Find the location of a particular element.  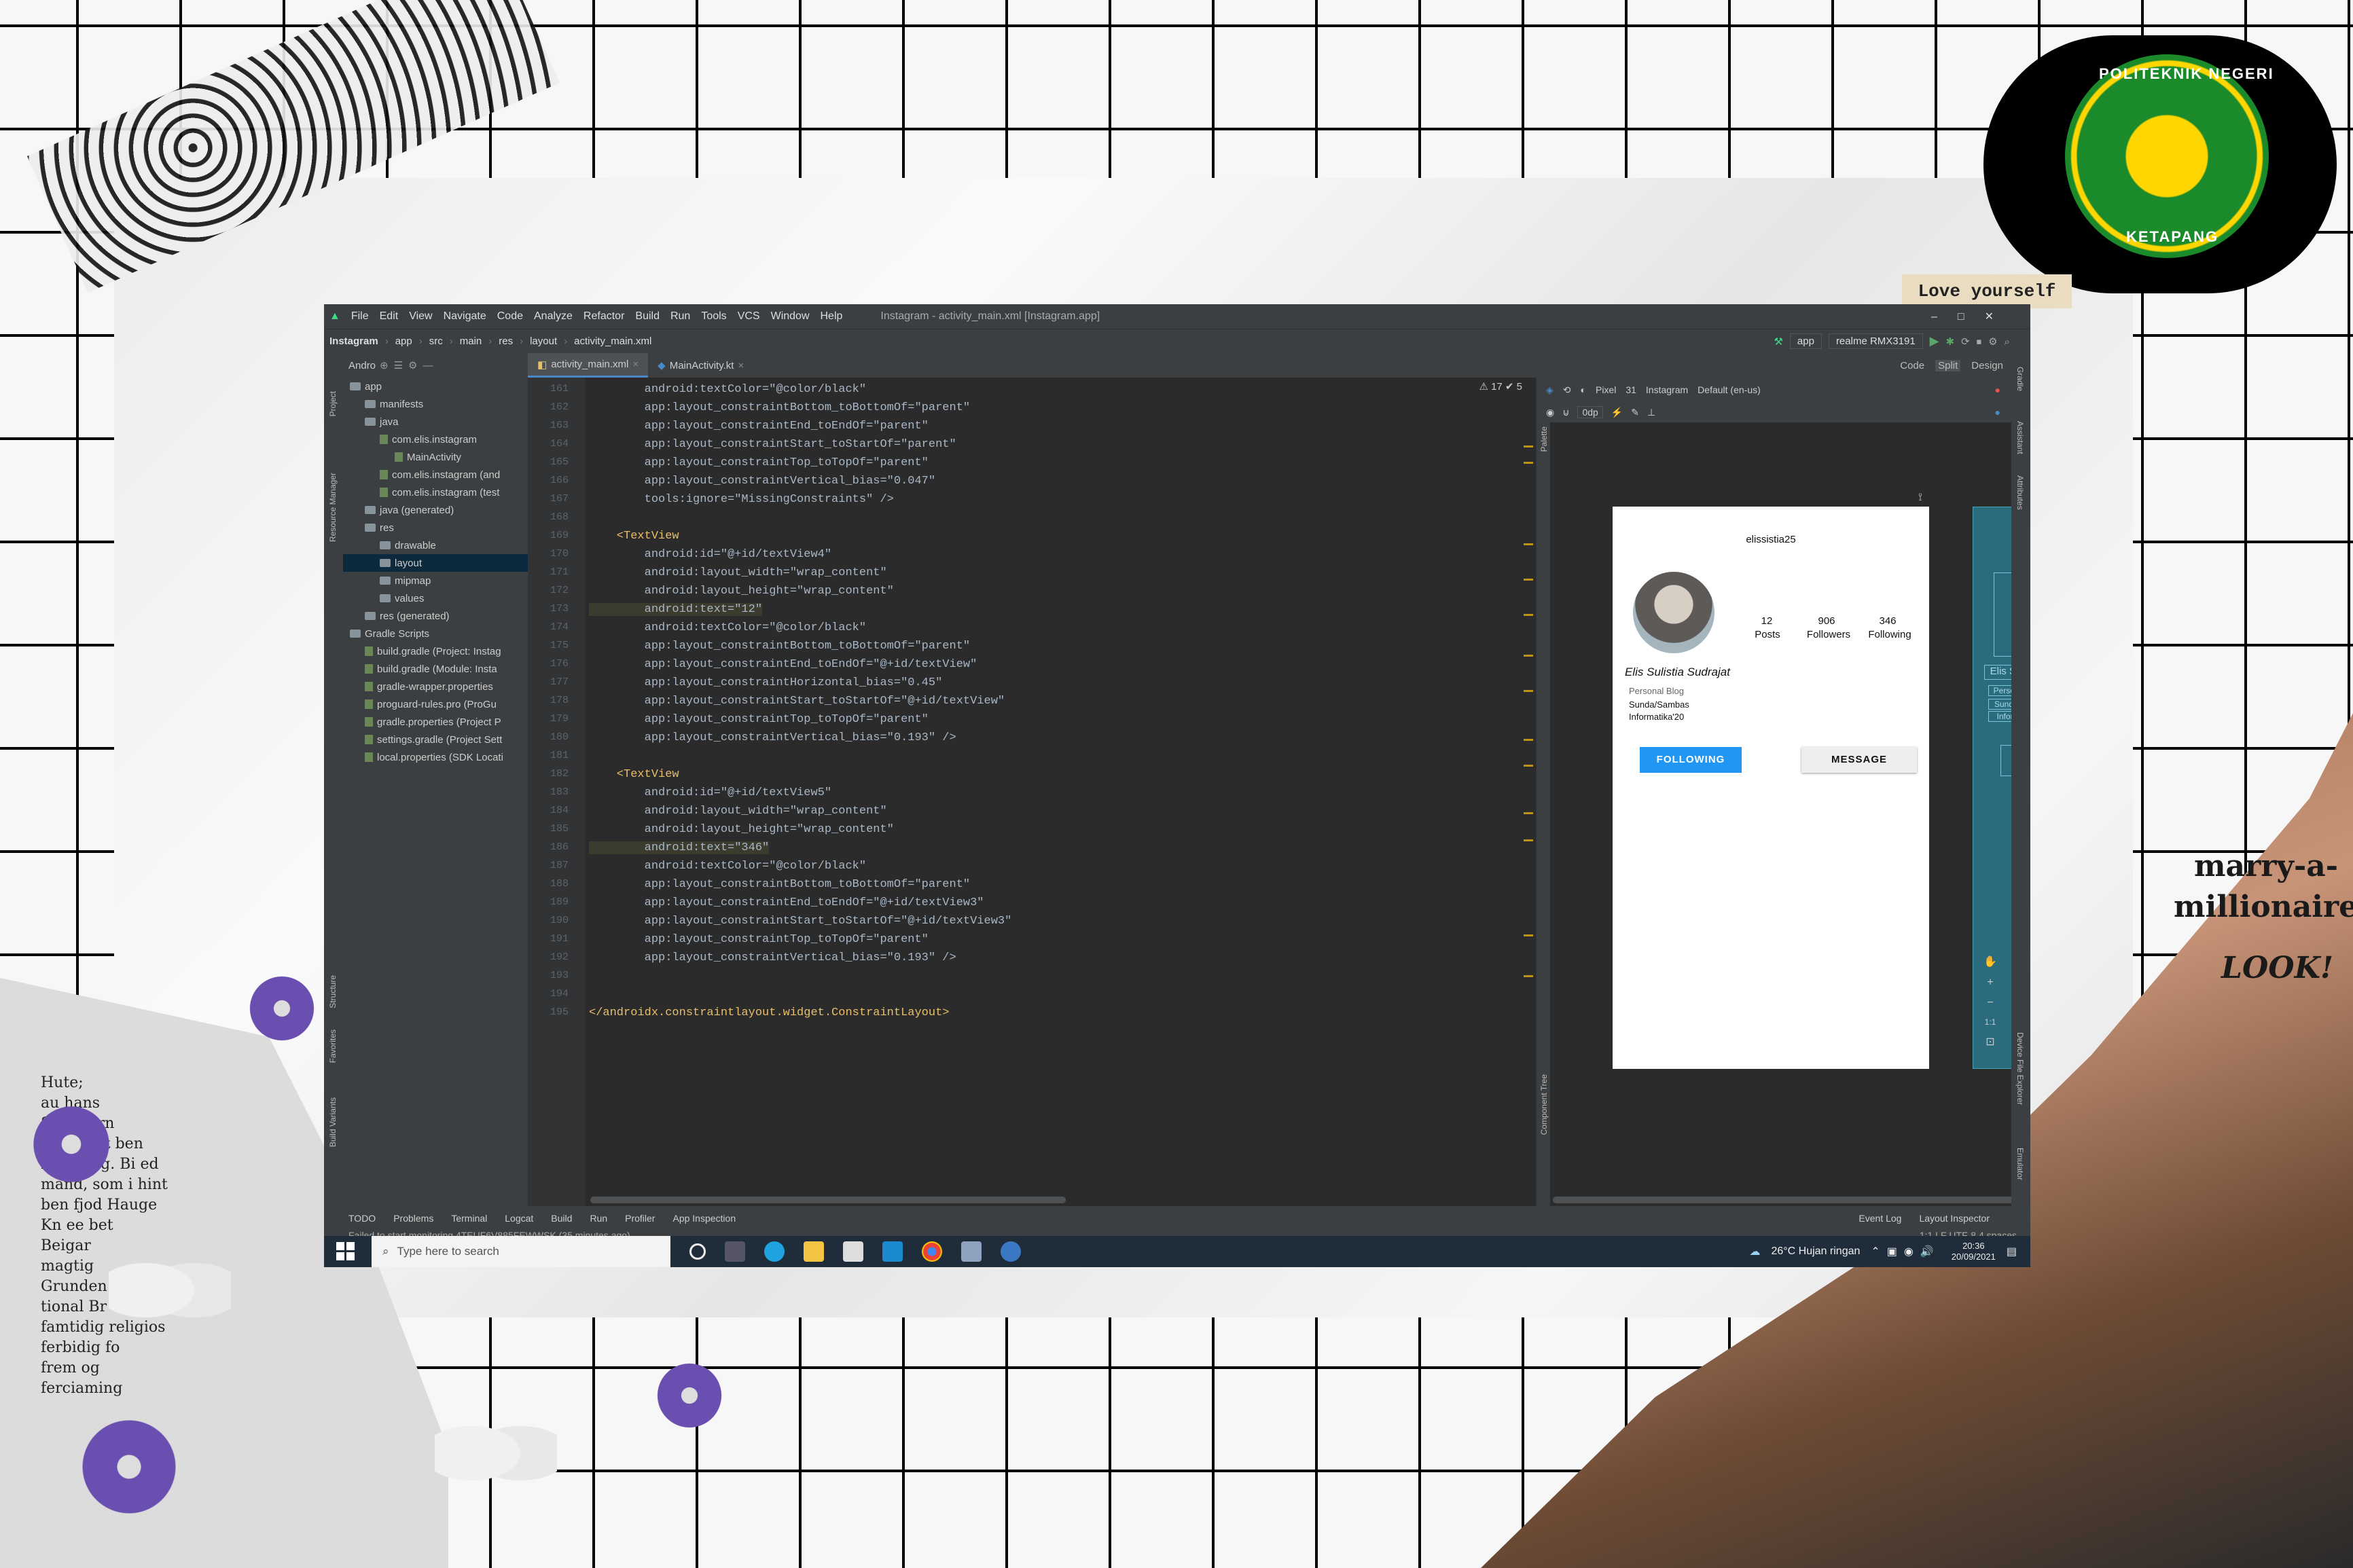

code-line: android:id="@+id/textView4" is located at coordinates (710, 554).